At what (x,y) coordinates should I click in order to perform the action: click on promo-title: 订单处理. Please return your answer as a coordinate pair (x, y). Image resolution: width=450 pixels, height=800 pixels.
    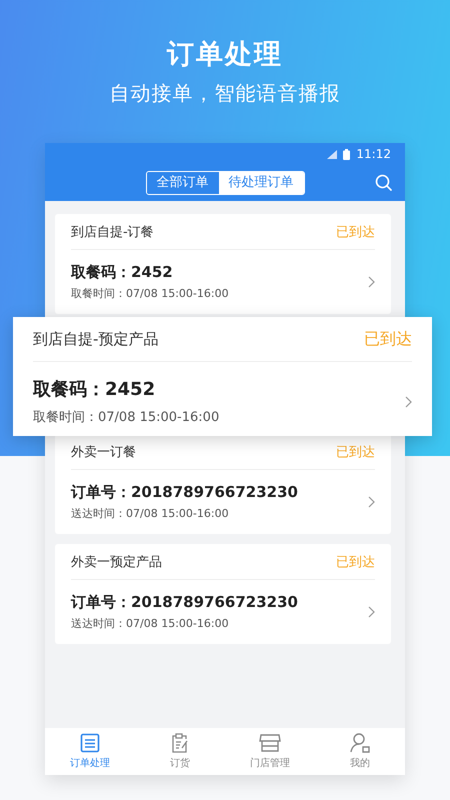
    Looking at the image, I should click on (225, 55).